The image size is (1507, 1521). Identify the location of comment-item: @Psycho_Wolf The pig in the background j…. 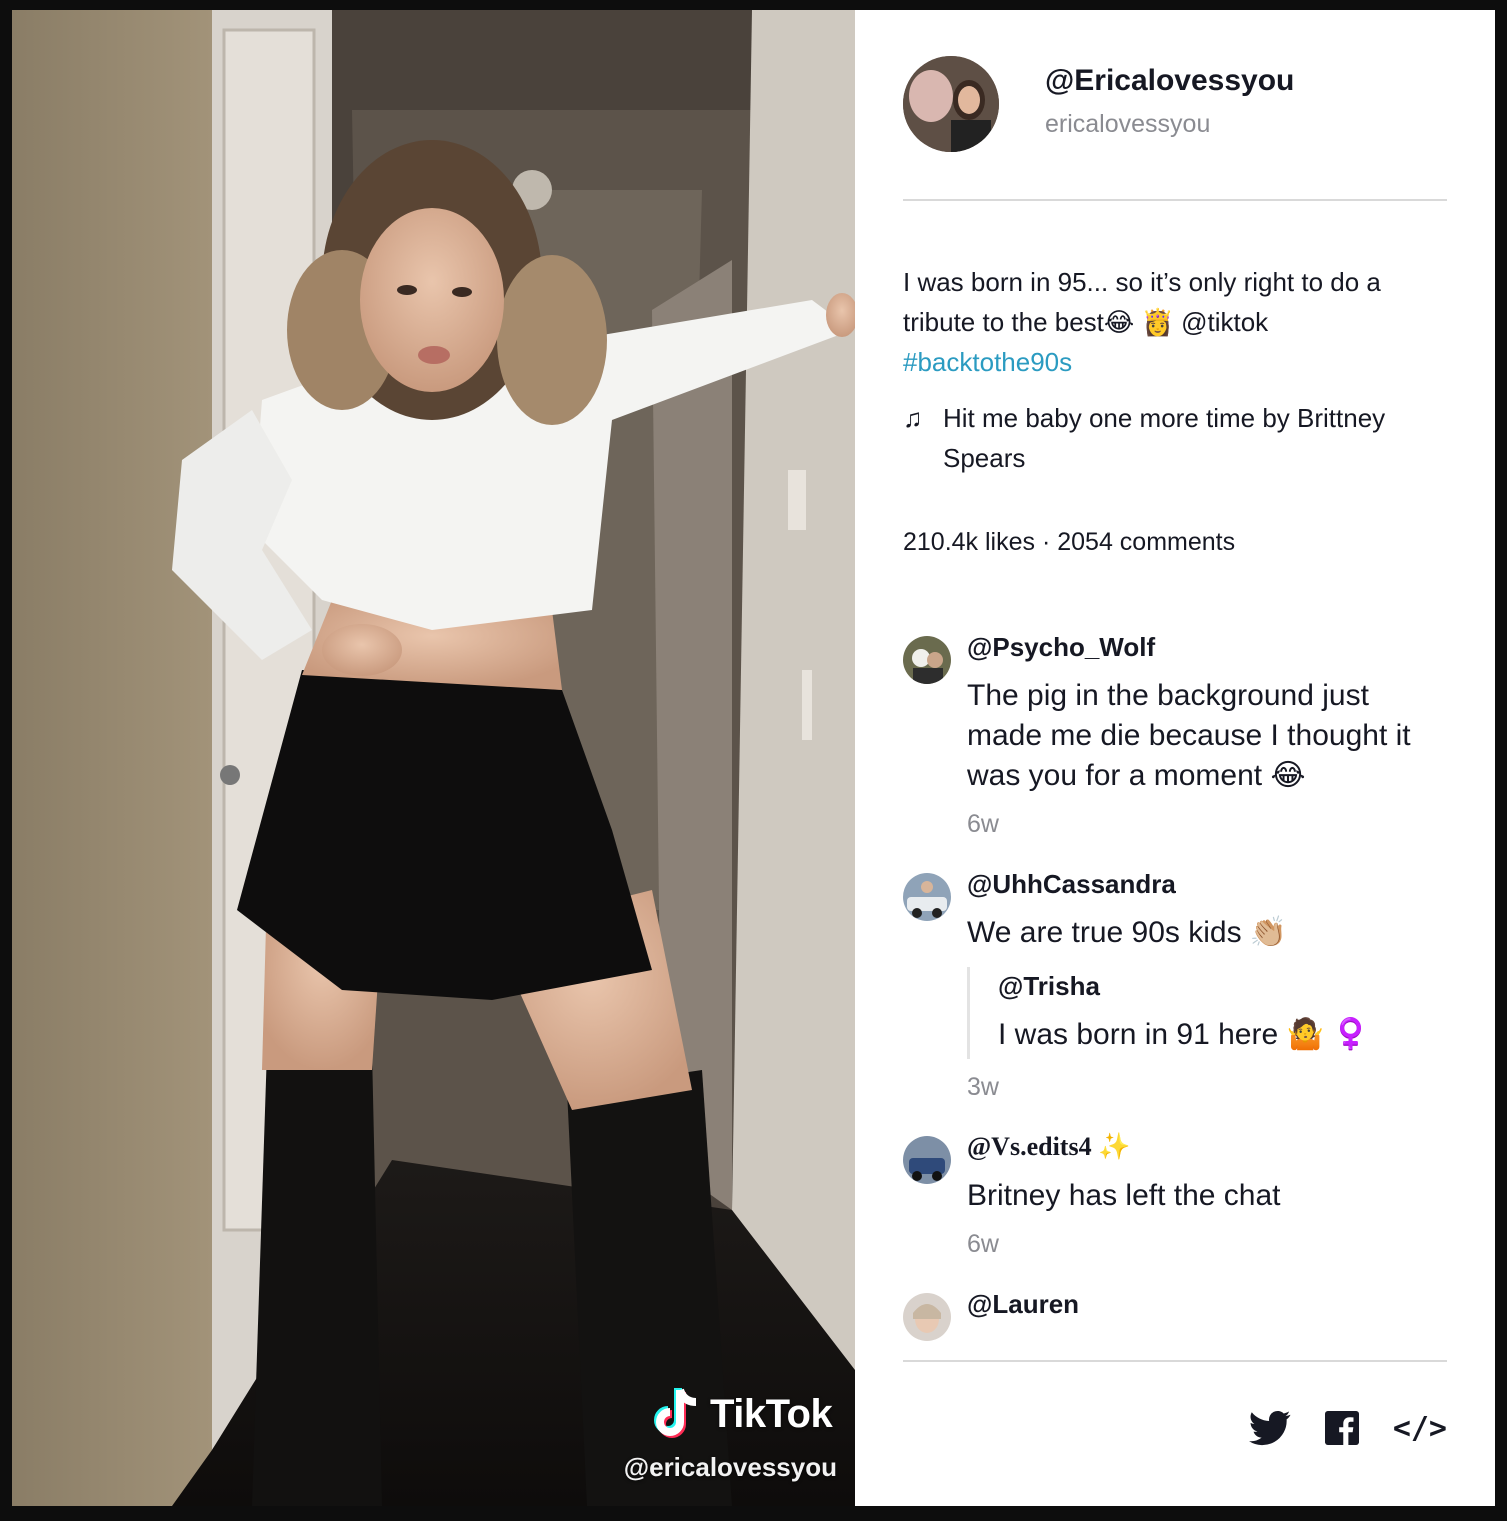
(1175, 734).